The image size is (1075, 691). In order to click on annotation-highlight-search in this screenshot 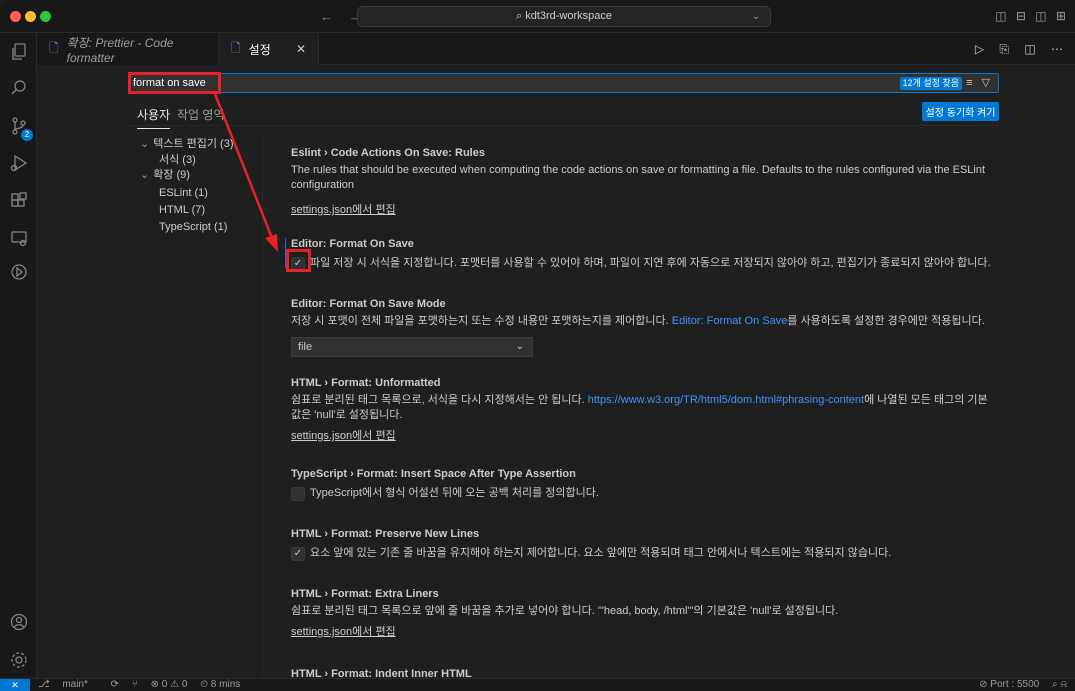, I will do `click(174, 83)`.